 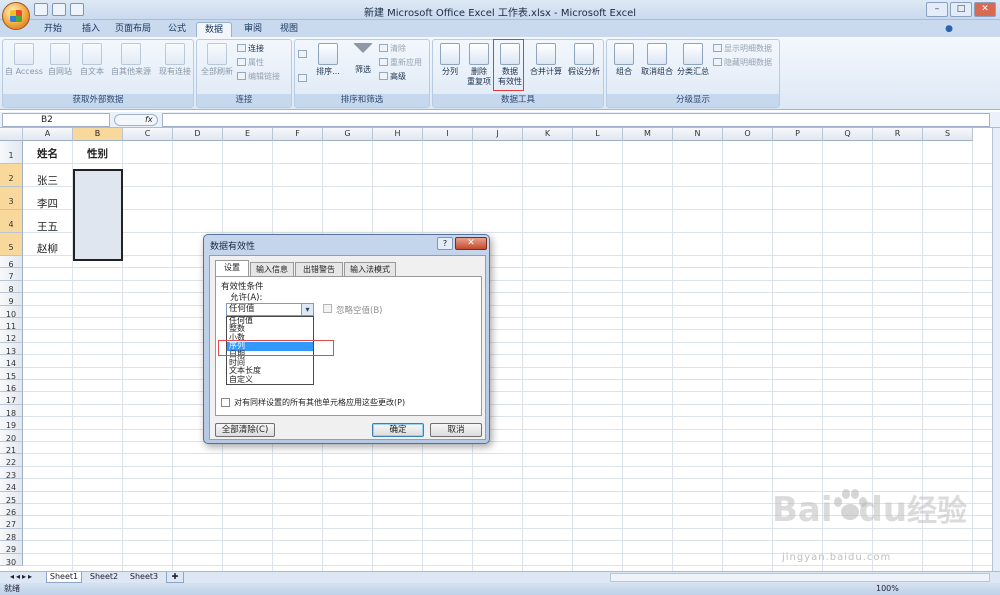 What do you see at coordinates (131, 60) in the screenshot?
I see `from-other-sources-button: 自其他来源` at bounding box center [131, 60].